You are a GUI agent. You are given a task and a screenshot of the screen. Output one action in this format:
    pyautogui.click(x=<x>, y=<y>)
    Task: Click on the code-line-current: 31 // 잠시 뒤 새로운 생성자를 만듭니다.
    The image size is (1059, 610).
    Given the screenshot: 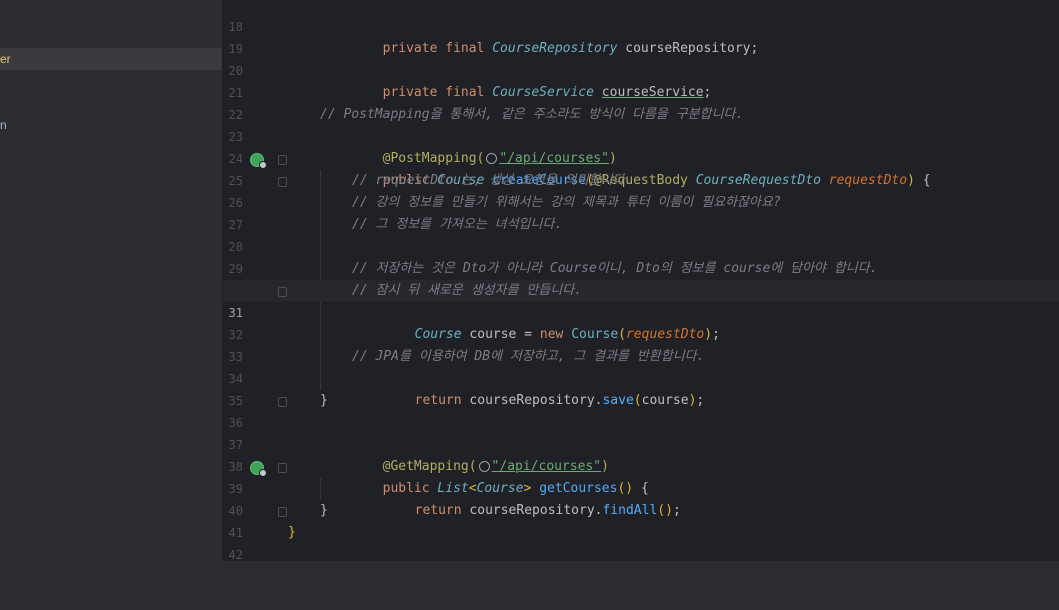 What is the action you would take?
    pyautogui.click(x=641, y=300)
    